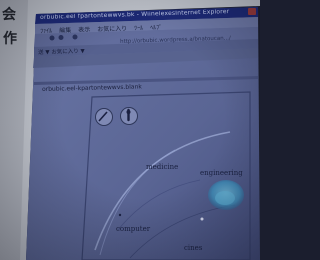  I want to click on menu-edit: 編集, so click(65, 29).